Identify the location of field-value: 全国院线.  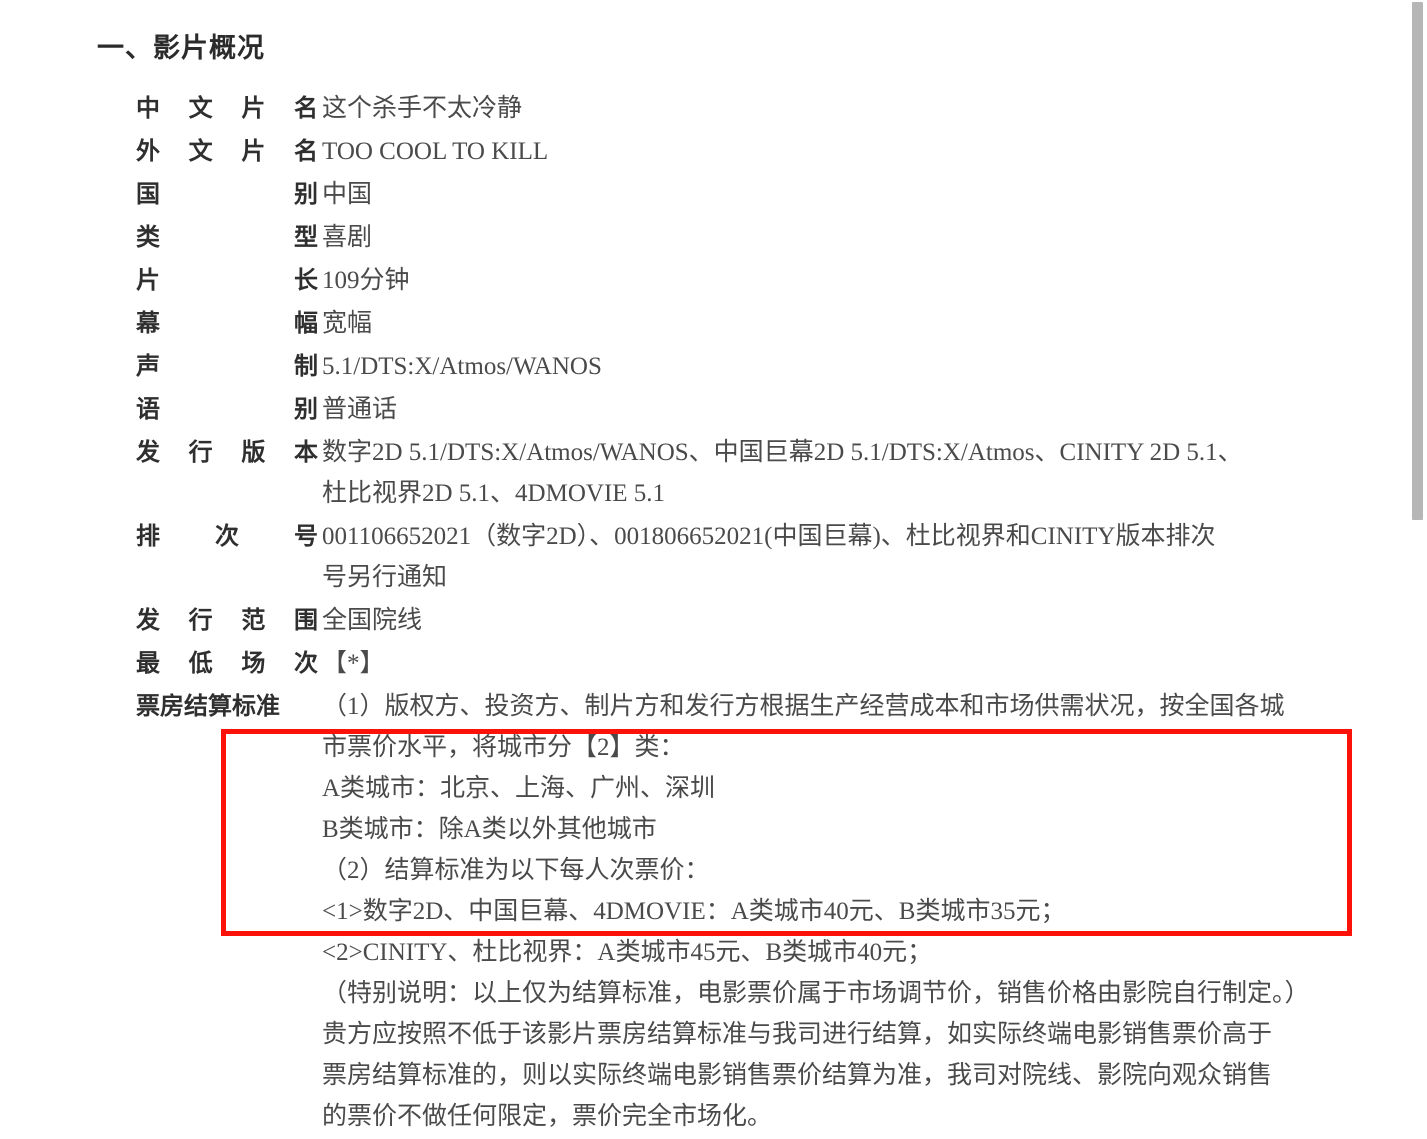
(836, 620).